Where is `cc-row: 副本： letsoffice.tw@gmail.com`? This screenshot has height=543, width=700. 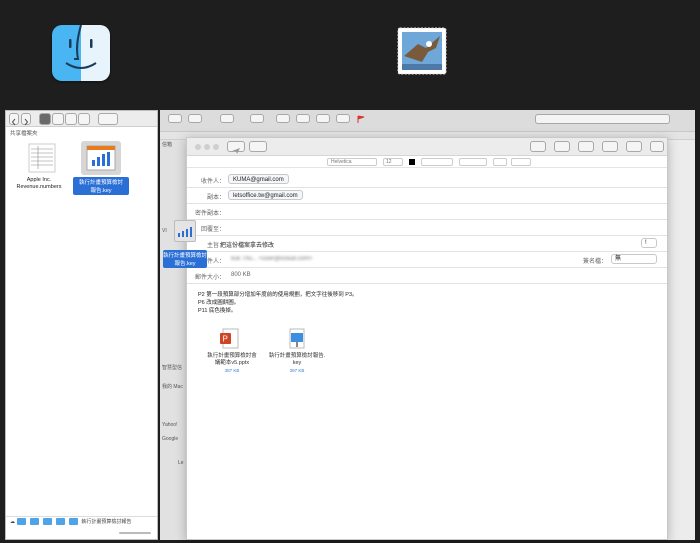 cc-row: 副本： letsoffice.tw@gmail.com is located at coordinates (427, 196).